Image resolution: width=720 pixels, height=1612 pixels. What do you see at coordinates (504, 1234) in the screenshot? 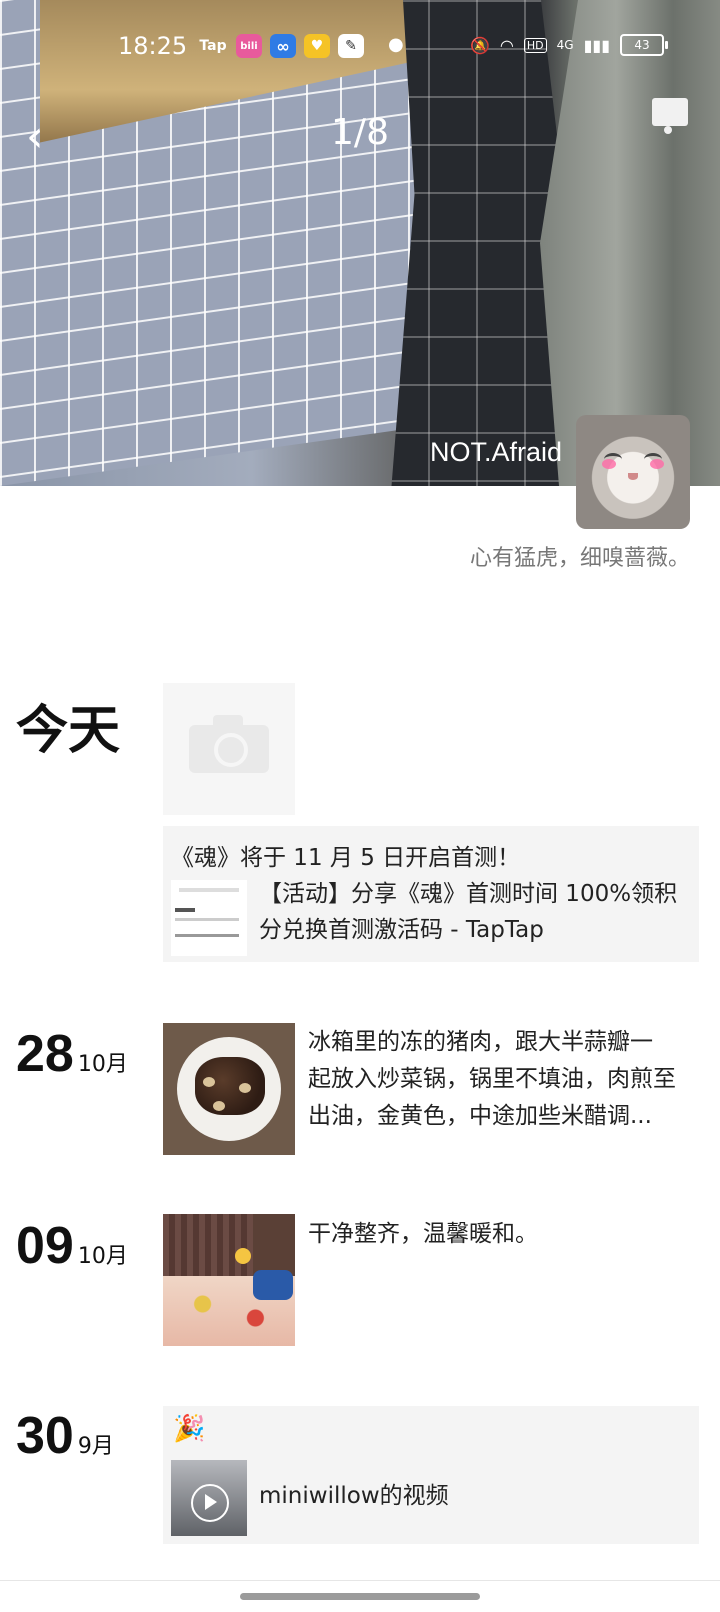
I see `post-text-bed: 干净整齐，温馨暖和。` at bounding box center [504, 1234].